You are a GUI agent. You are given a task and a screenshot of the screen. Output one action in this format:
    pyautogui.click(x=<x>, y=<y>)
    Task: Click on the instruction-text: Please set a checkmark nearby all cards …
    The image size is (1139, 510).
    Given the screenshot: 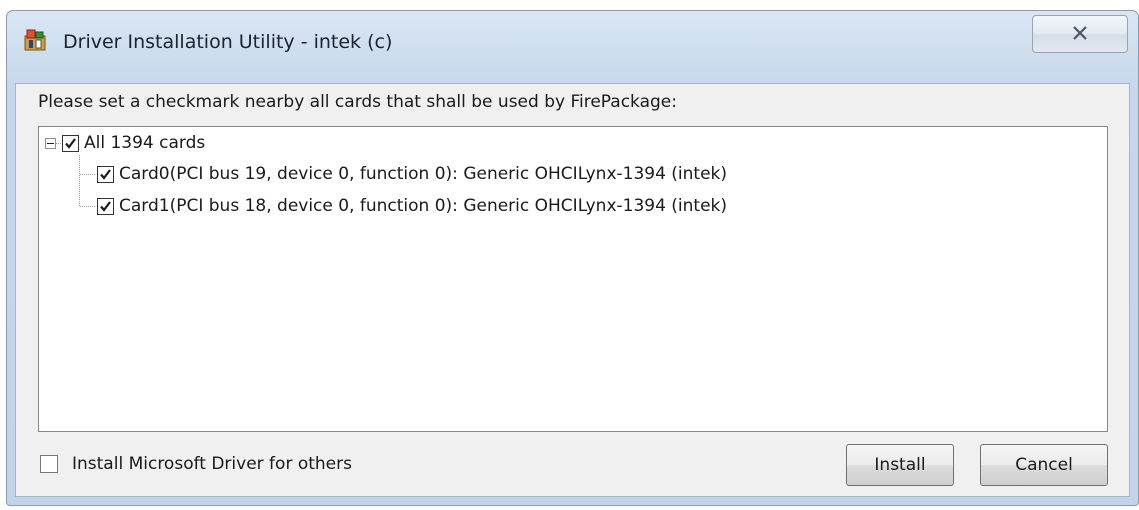 What is the action you would take?
    pyautogui.click(x=357, y=102)
    